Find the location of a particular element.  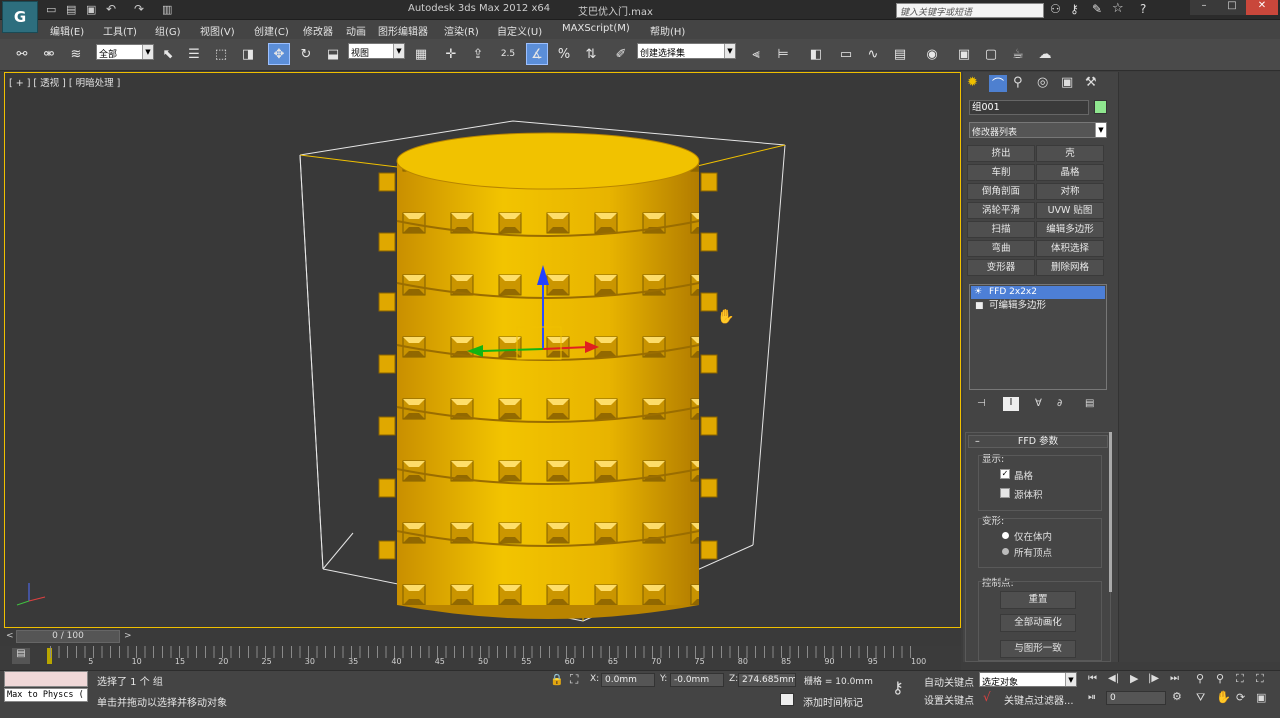

star-icon: ☆ is located at coordinates (1118, 8).